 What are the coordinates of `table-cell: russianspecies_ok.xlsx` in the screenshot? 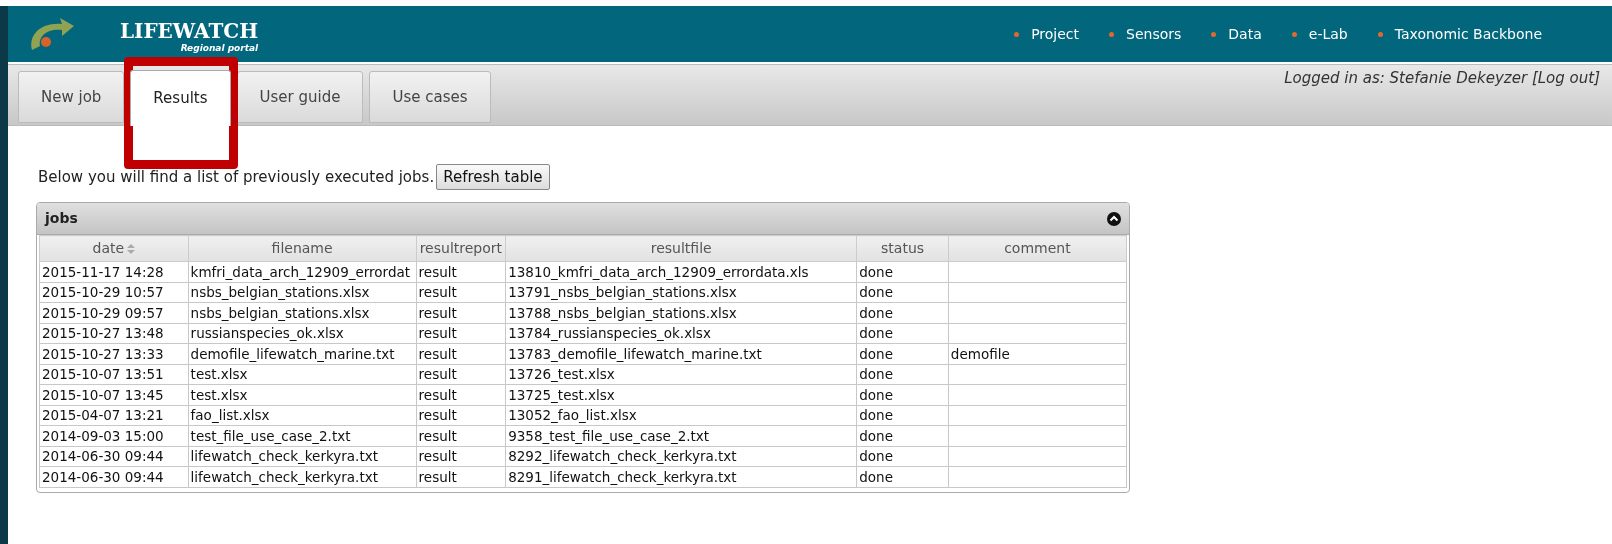 It's located at (302, 333).